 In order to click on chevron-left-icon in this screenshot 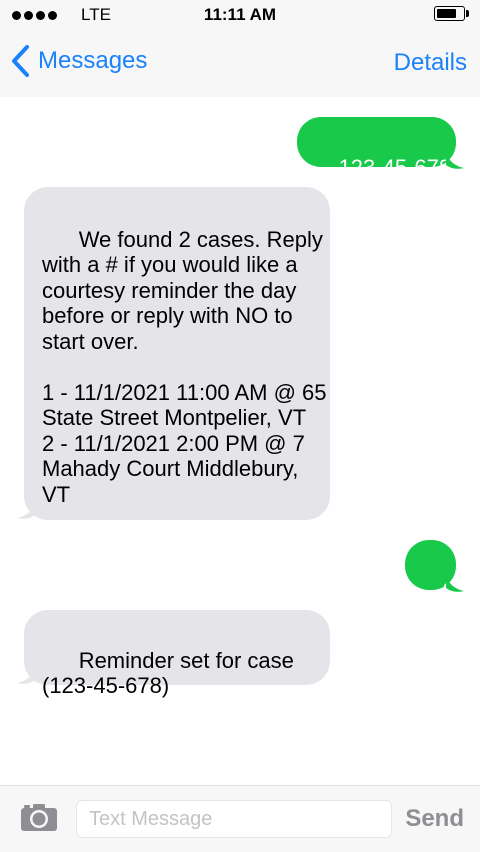, I will do `click(20, 61)`.